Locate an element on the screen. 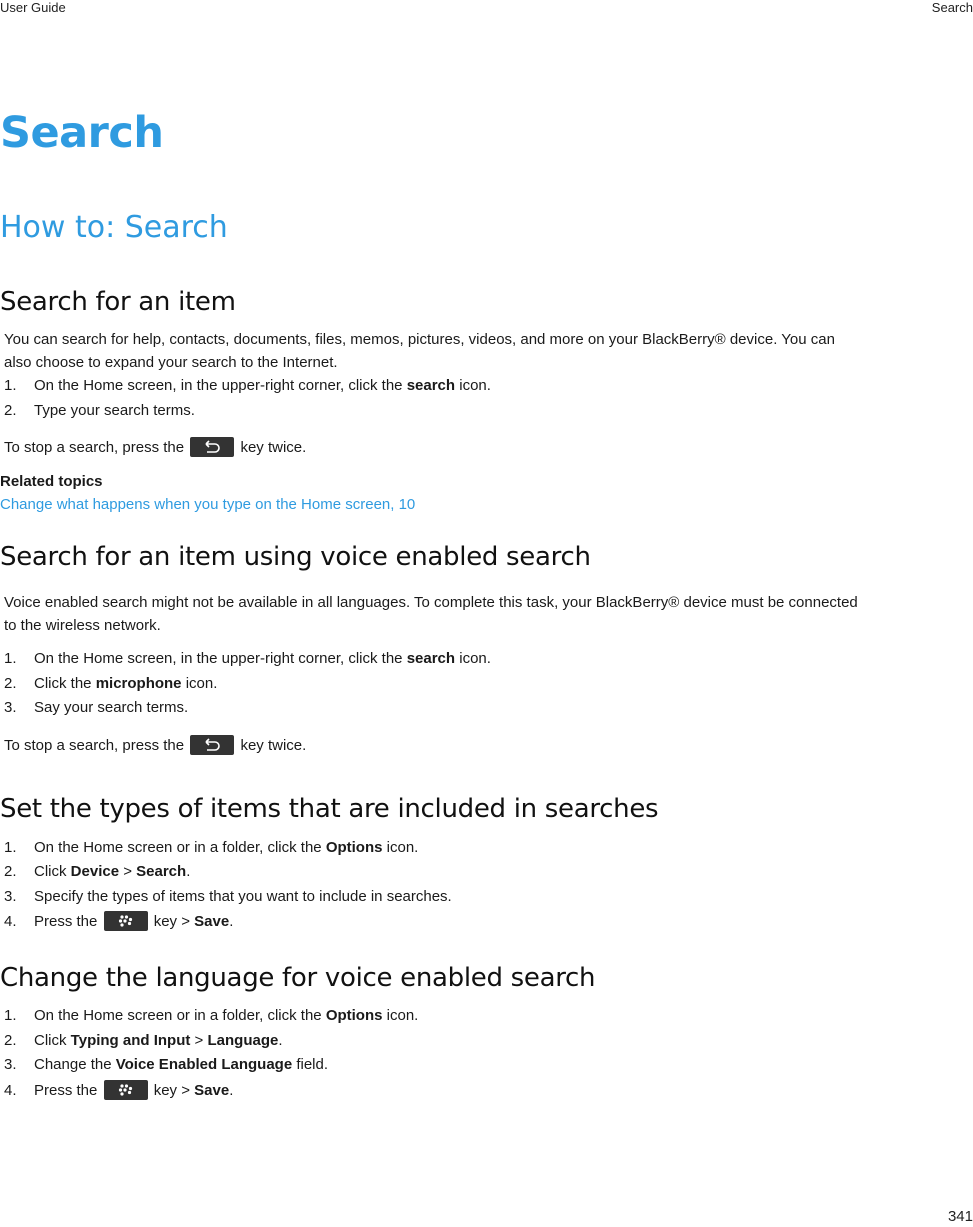 The width and height of the screenshot is (973, 1227). step-text: Change the is located at coordinates (75, 1064).